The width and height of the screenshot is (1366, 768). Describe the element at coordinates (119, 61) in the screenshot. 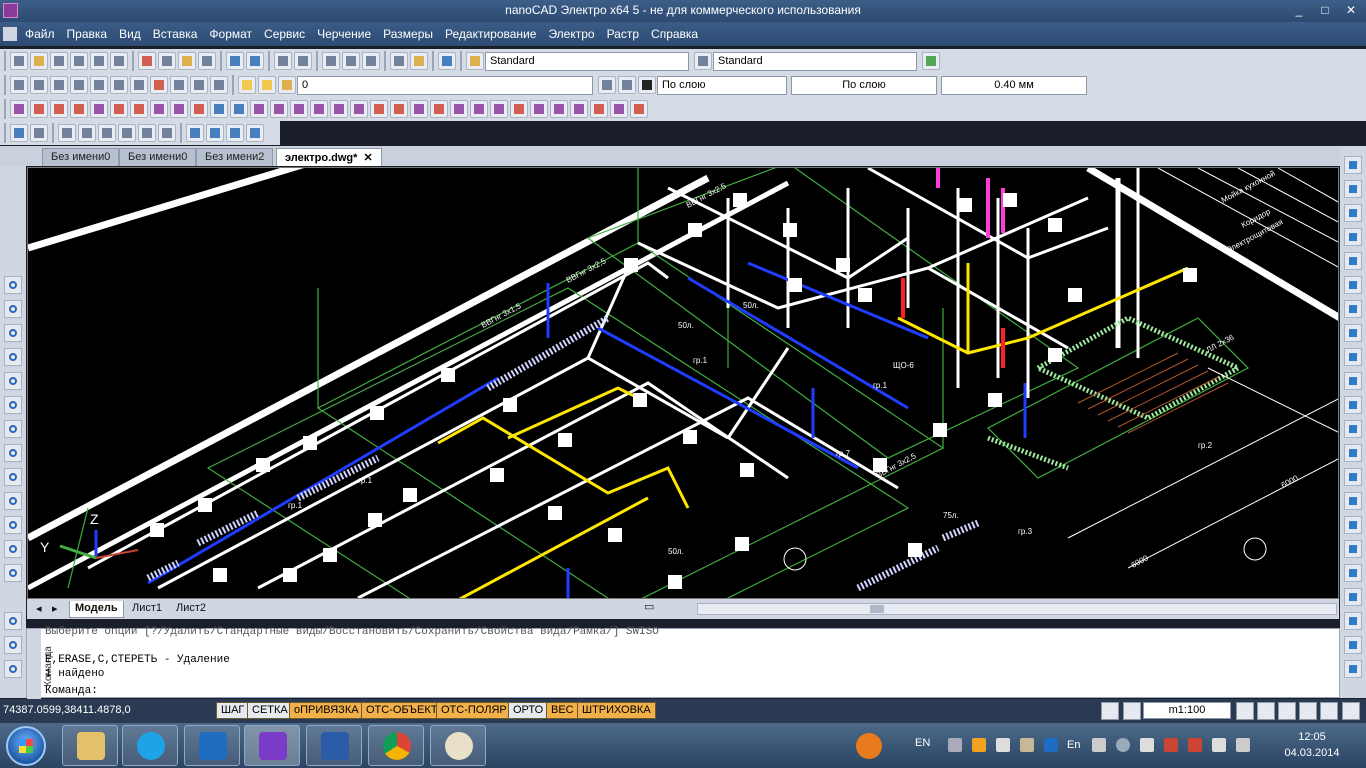

I see `publish-icon` at that location.